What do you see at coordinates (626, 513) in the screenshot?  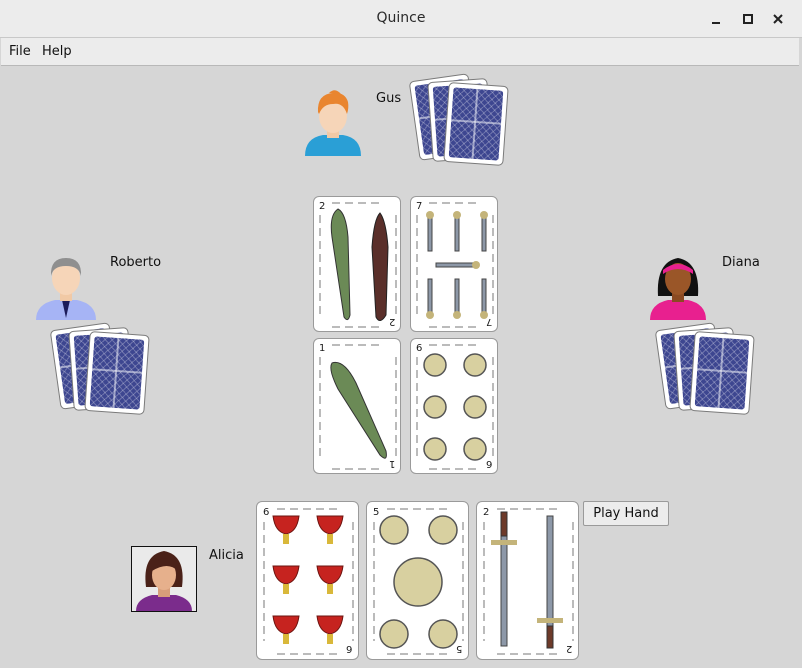 I see `play-hand-button: Play Hand` at bounding box center [626, 513].